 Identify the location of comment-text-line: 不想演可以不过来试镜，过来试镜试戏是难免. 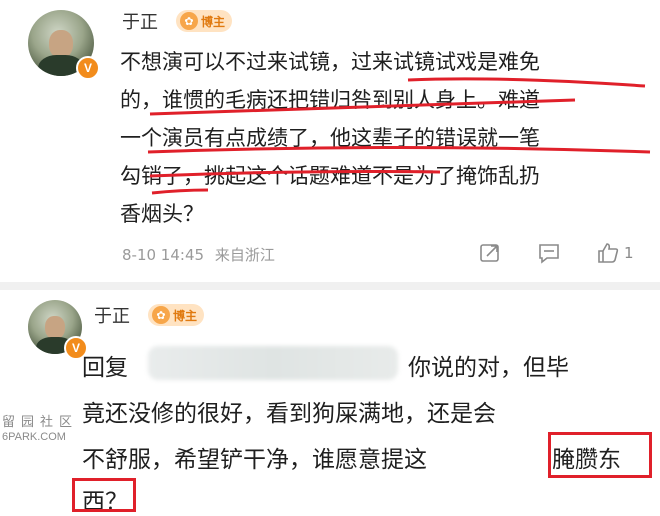
(330, 62).